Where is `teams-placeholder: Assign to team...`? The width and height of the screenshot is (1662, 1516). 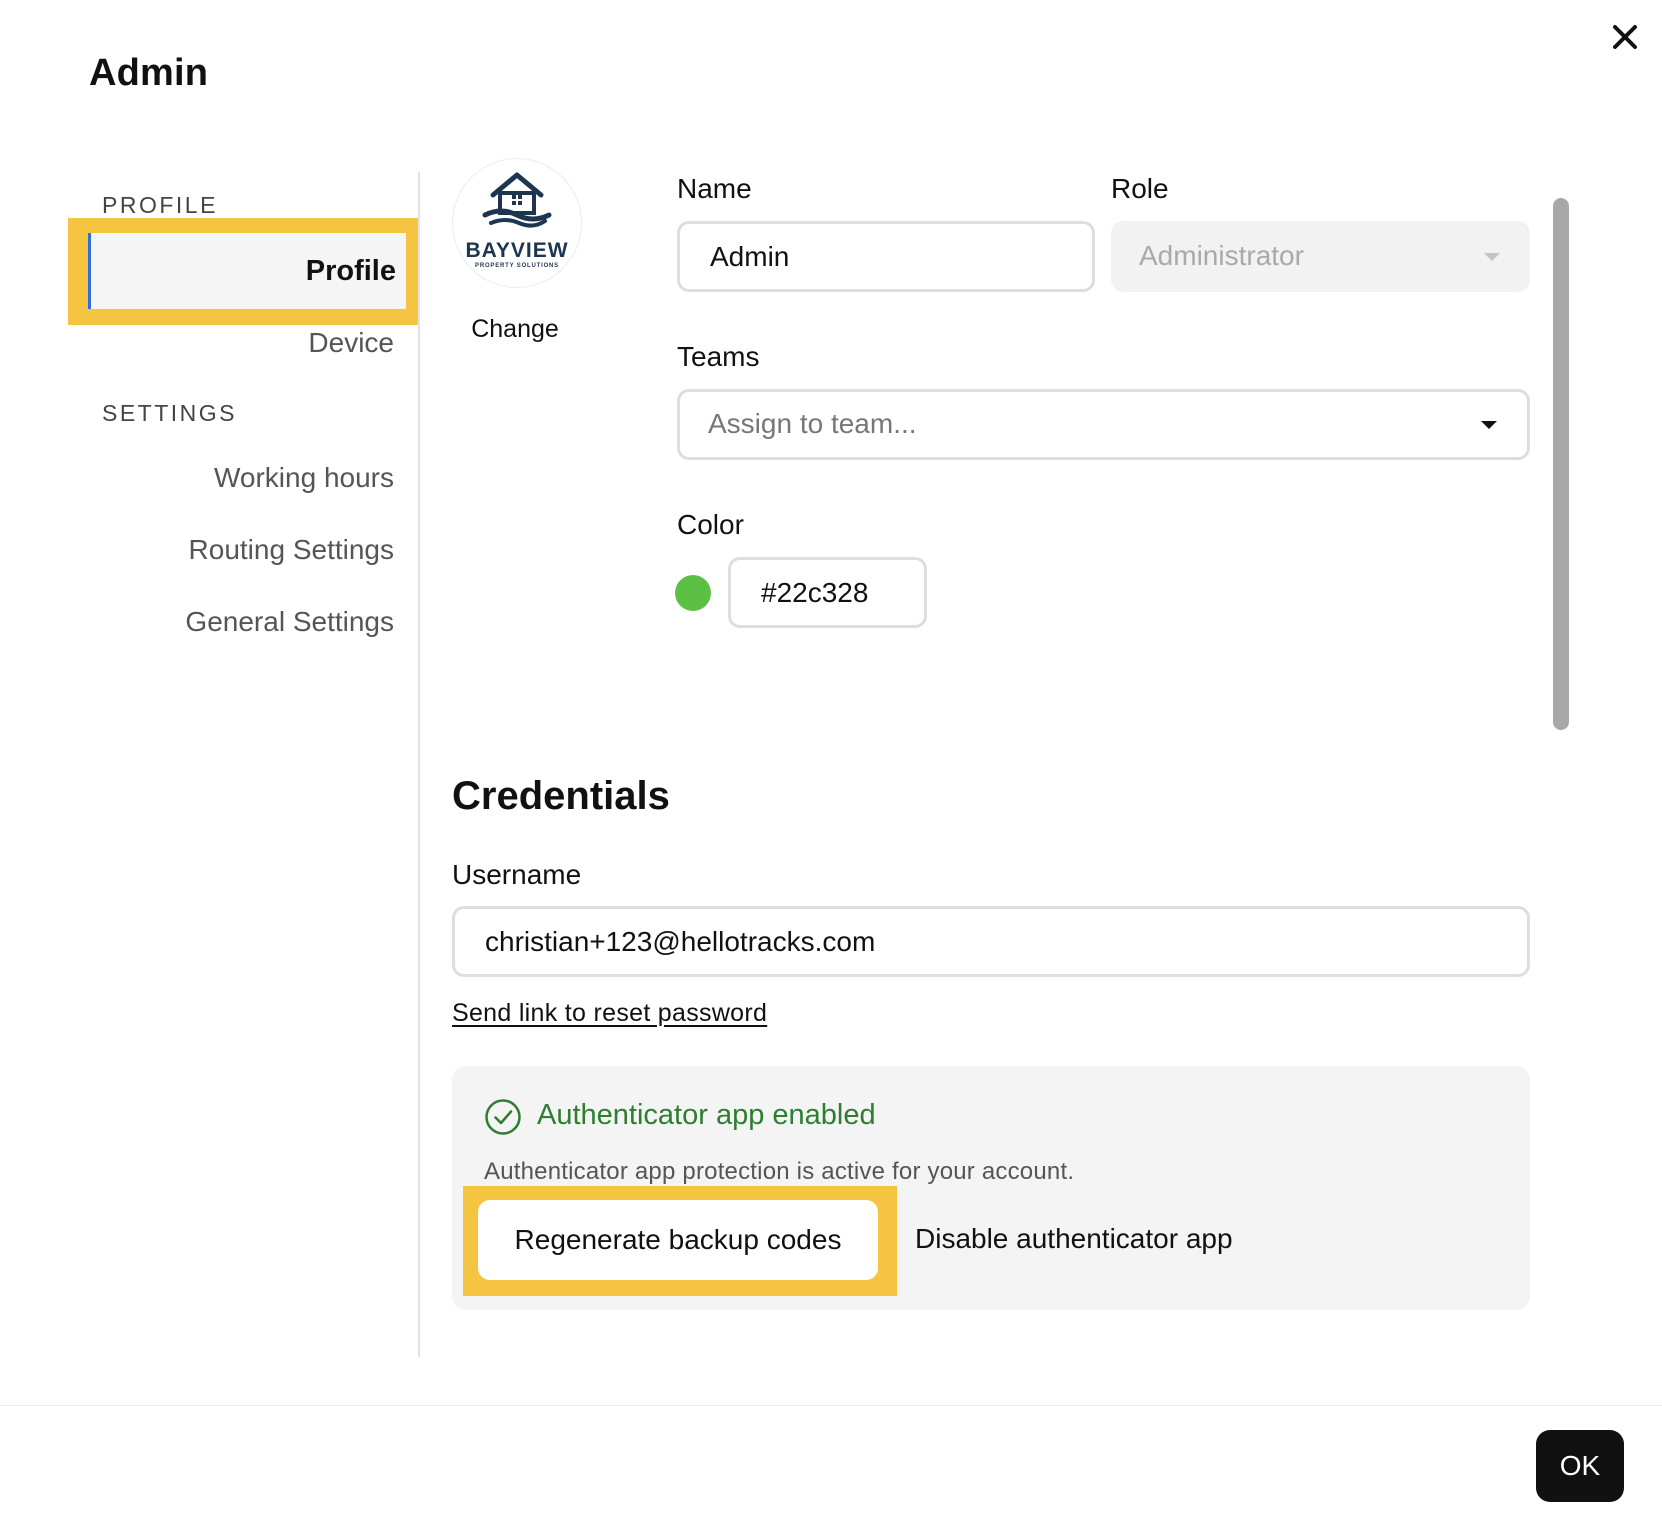 teams-placeholder: Assign to team... is located at coordinates (812, 423).